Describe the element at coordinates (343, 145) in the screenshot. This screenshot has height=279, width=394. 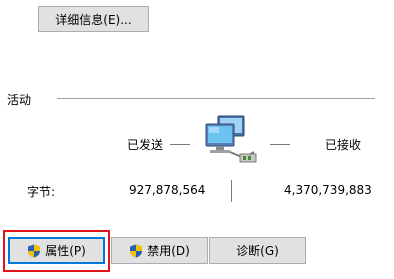
I see `received-label: 已接收` at that location.